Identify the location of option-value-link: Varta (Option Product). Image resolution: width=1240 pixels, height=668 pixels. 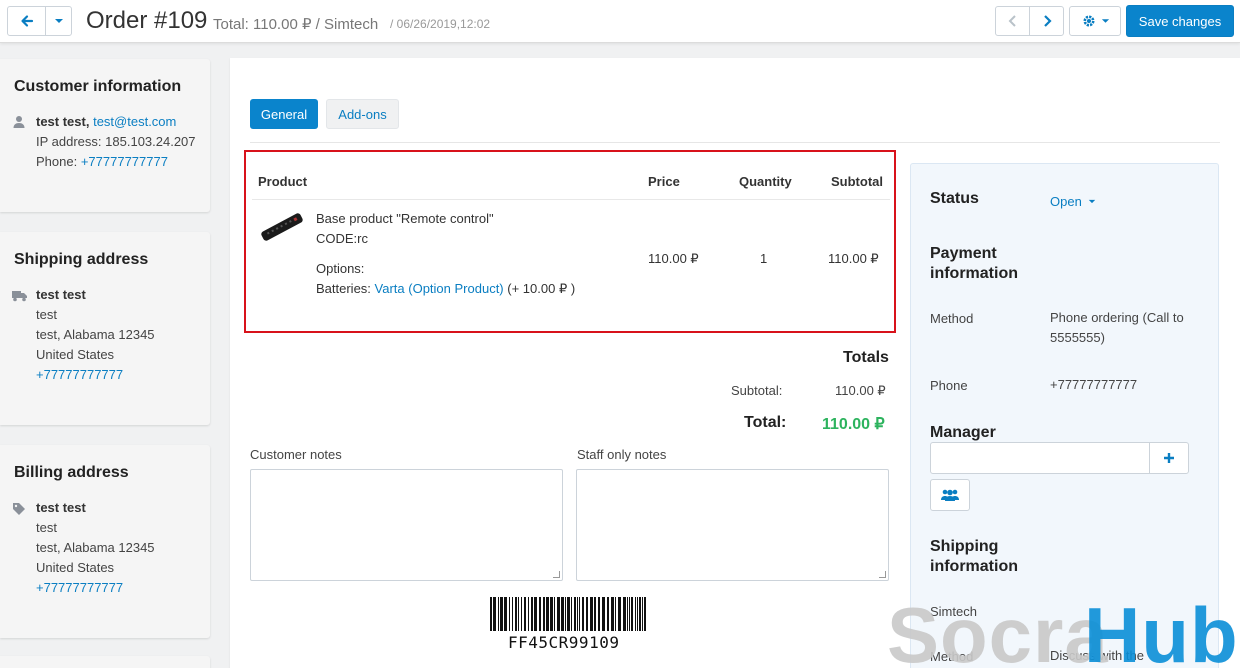
(439, 288).